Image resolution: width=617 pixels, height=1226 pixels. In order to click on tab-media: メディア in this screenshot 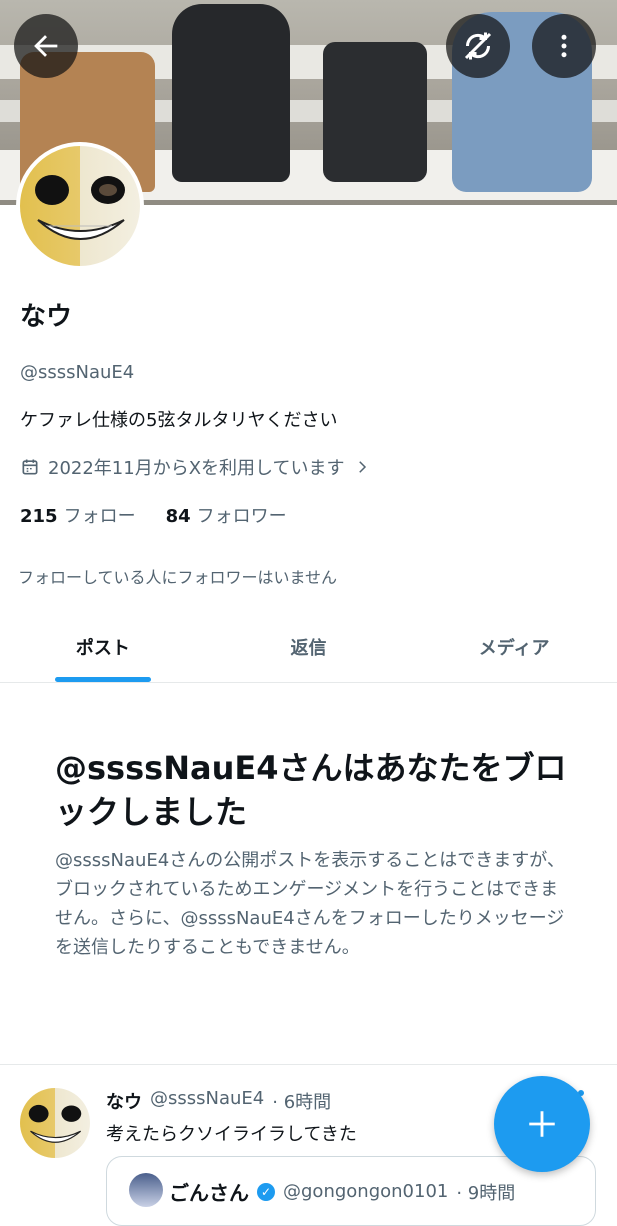, I will do `click(514, 647)`.